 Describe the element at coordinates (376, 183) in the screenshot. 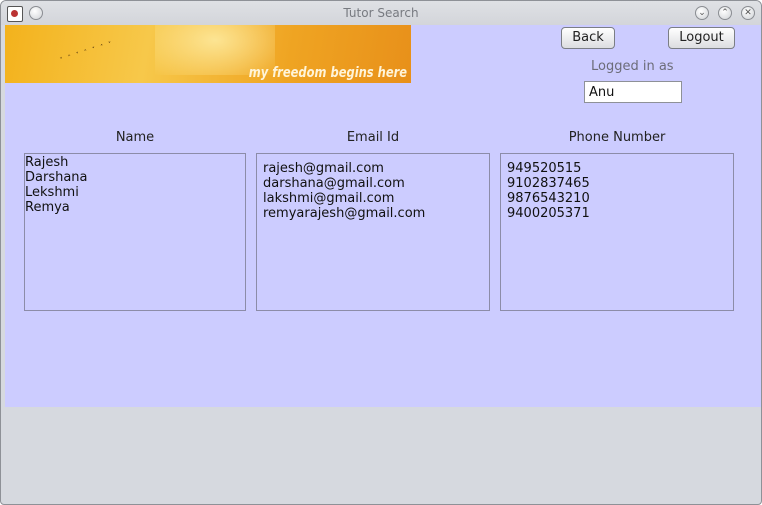

I see `list-item: darshana@gmail.com` at that location.